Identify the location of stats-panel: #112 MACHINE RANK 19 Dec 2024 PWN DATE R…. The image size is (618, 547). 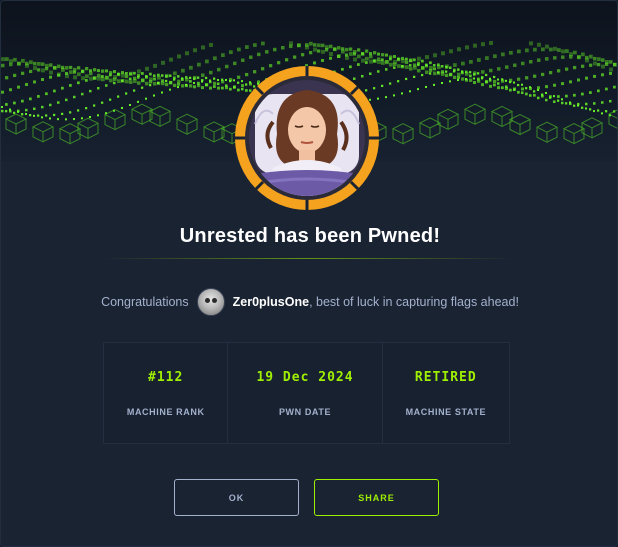
(306, 393).